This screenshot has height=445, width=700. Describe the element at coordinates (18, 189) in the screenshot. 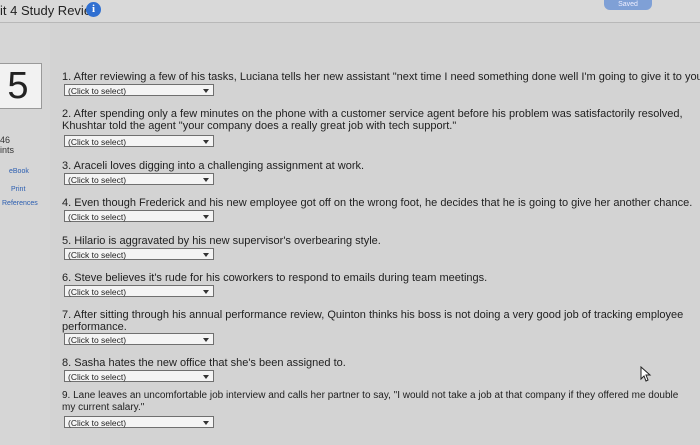

I see `print-link: Print` at that location.